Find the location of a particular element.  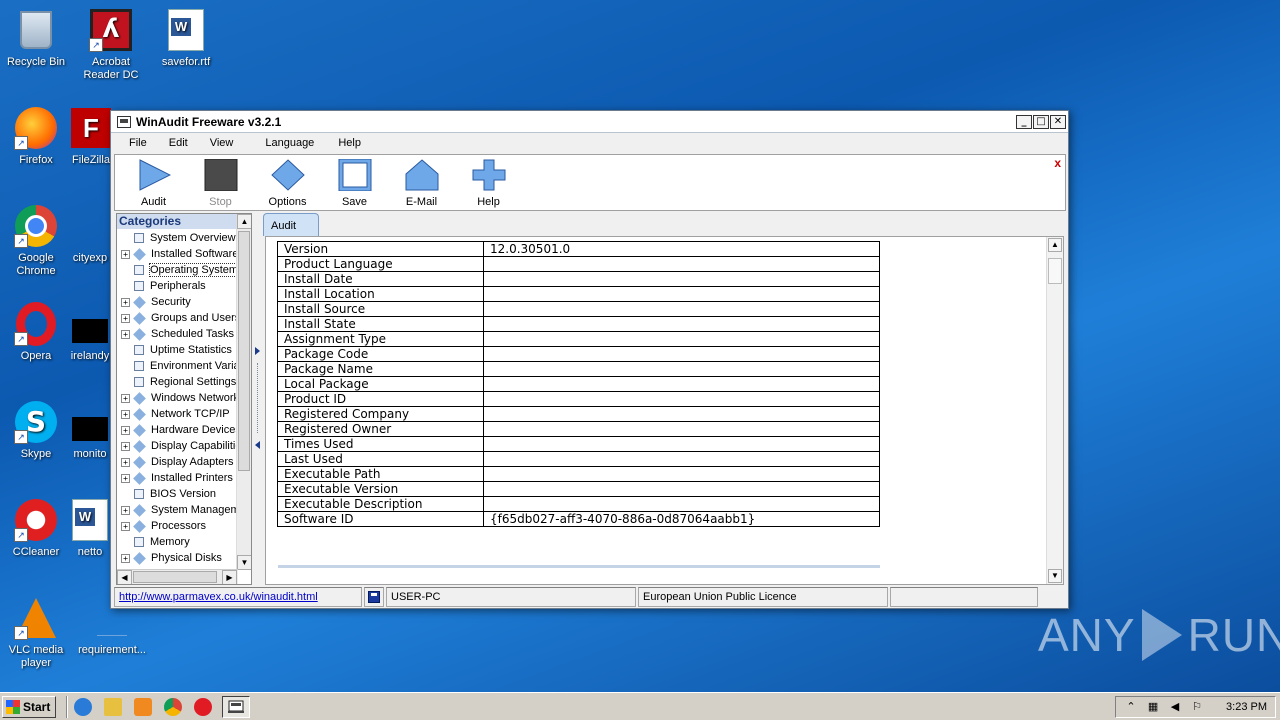

toolbar-close-button: x is located at coordinates (1057, 163).